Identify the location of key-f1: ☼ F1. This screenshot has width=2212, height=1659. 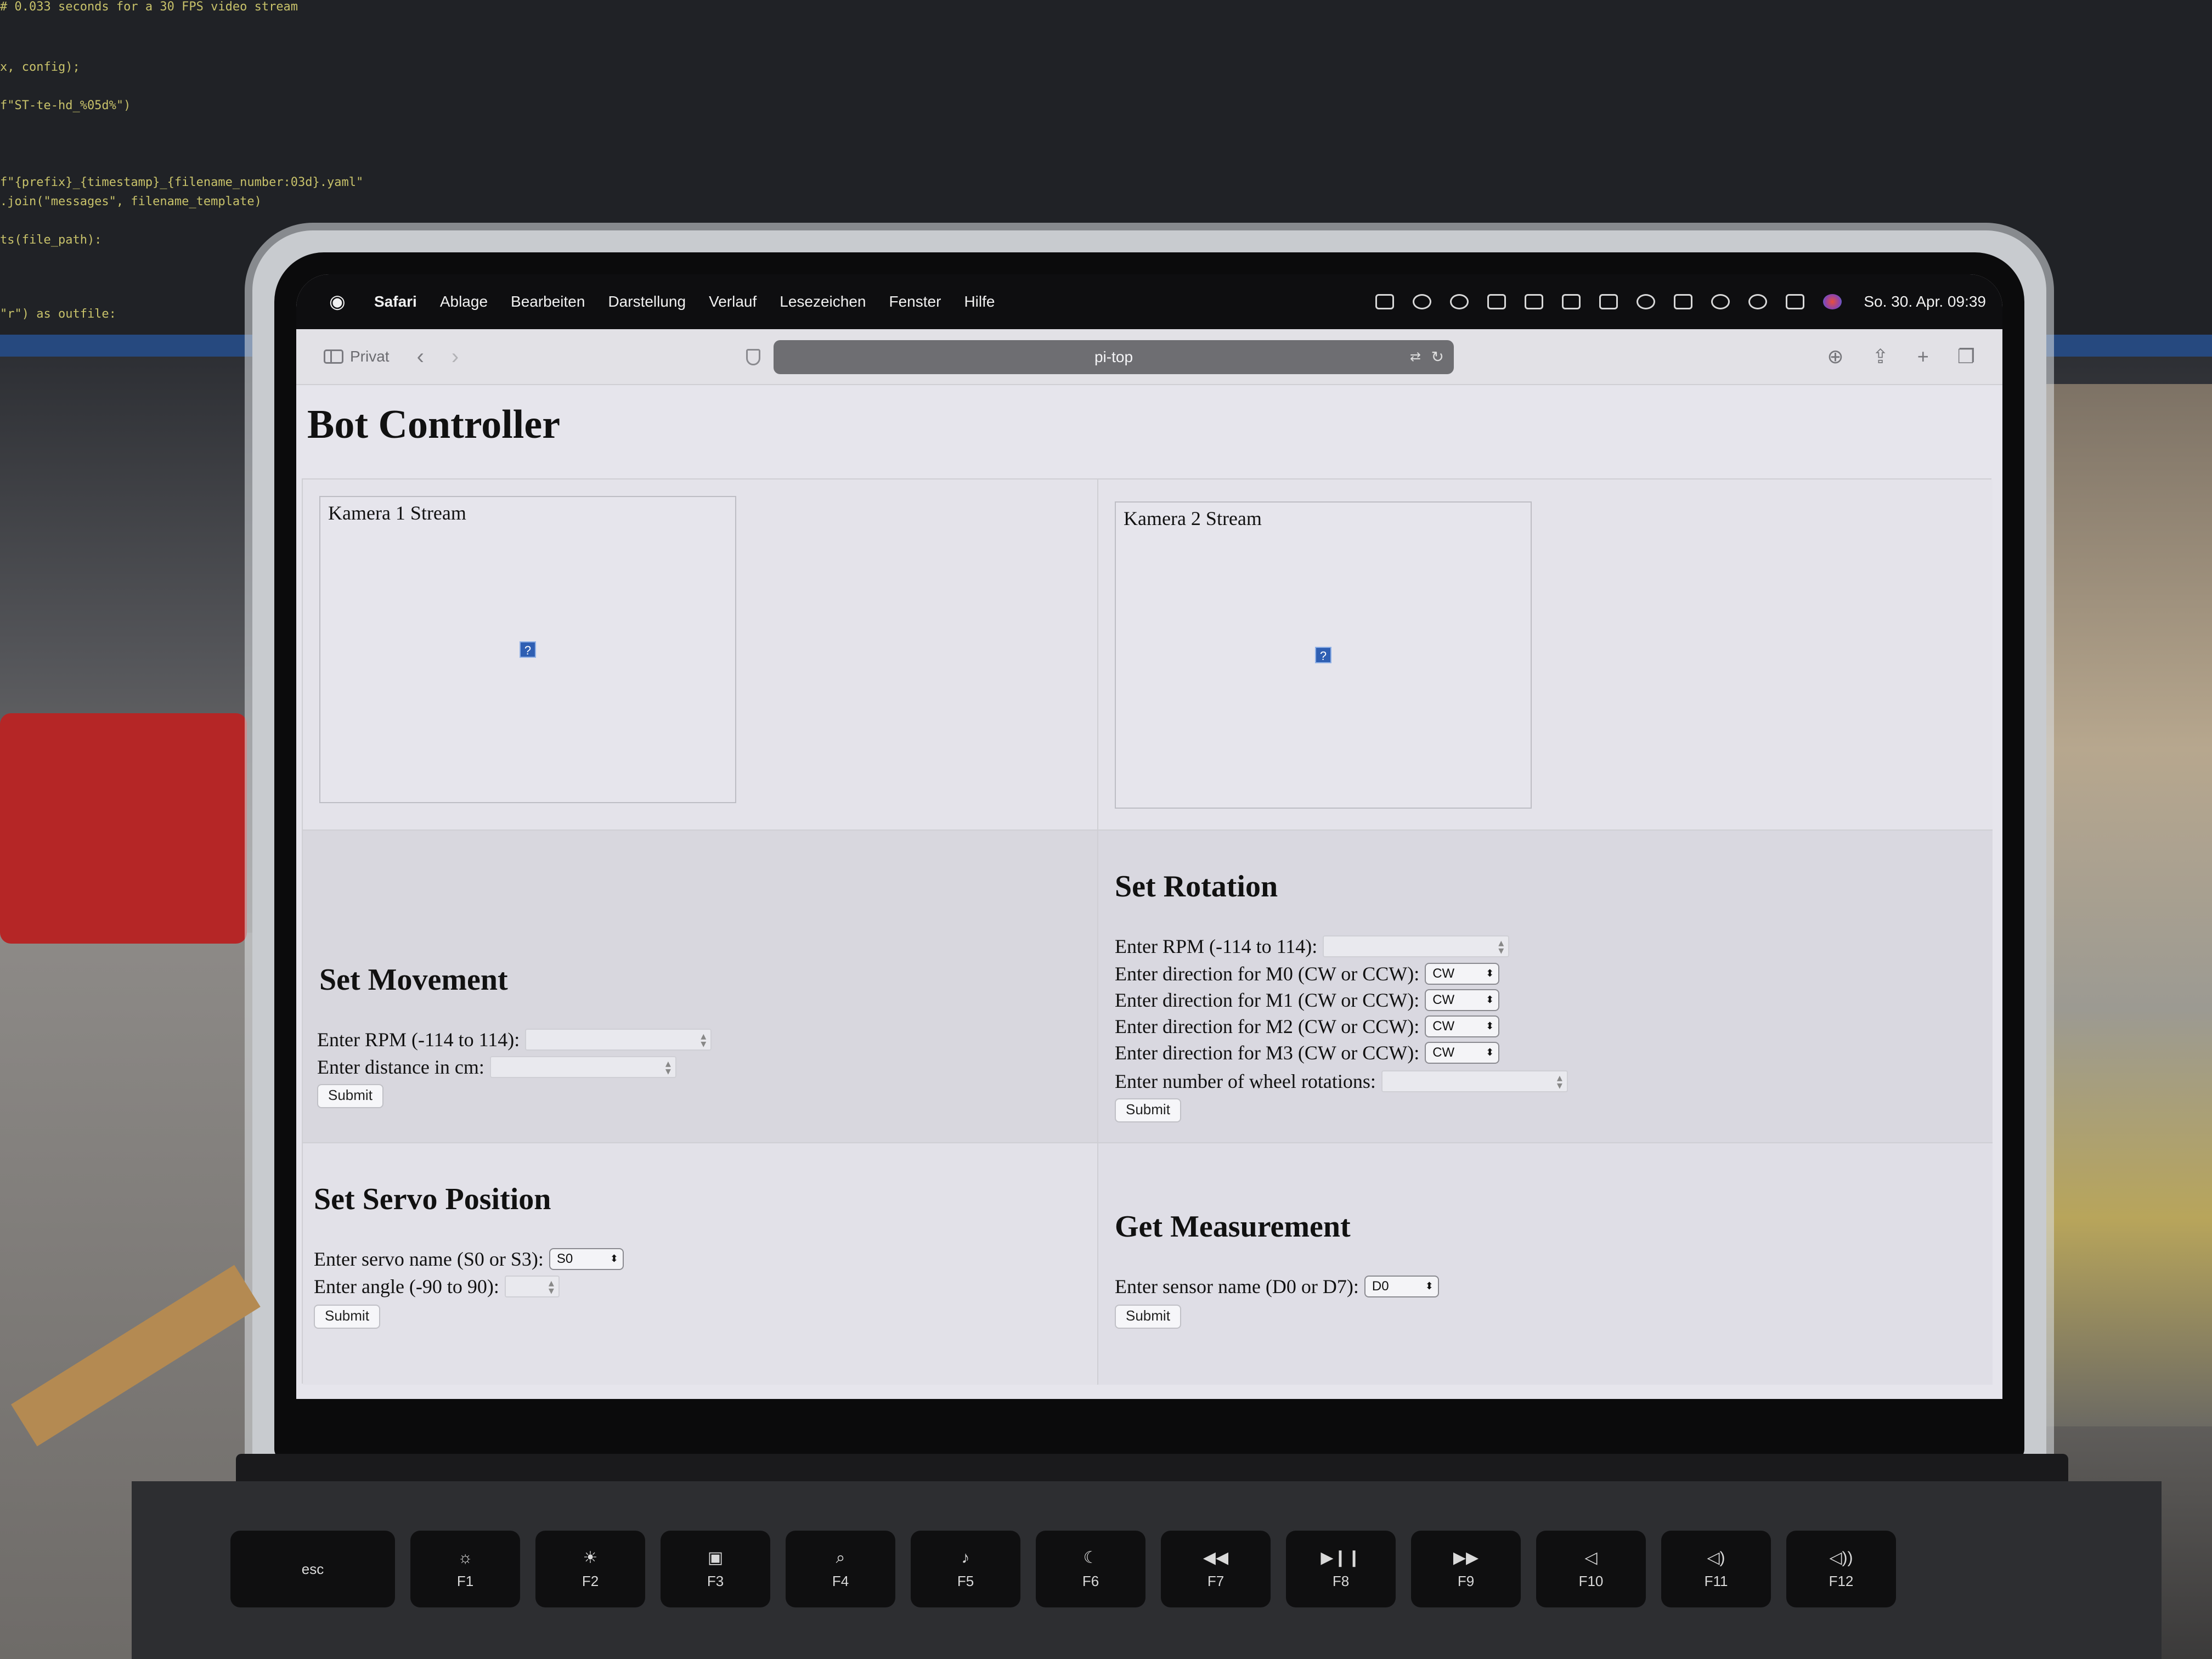
(465, 1569).